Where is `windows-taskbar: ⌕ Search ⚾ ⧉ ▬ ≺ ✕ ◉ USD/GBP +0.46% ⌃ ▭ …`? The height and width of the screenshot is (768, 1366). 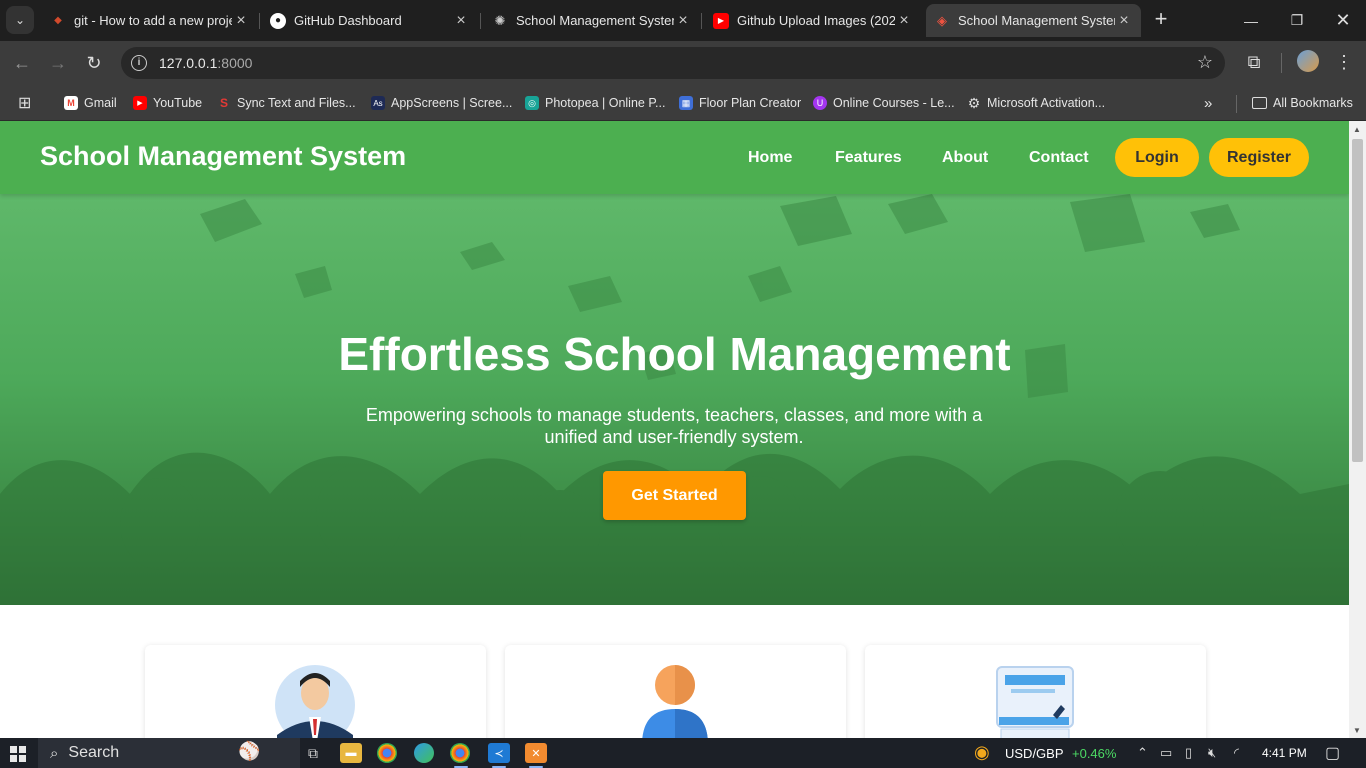
windows-taskbar: ⌕ Search ⚾ ⧉ ▬ ≺ ✕ ◉ USD/GBP +0.46% ⌃ ▭ … is located at coordinates (683, 753).